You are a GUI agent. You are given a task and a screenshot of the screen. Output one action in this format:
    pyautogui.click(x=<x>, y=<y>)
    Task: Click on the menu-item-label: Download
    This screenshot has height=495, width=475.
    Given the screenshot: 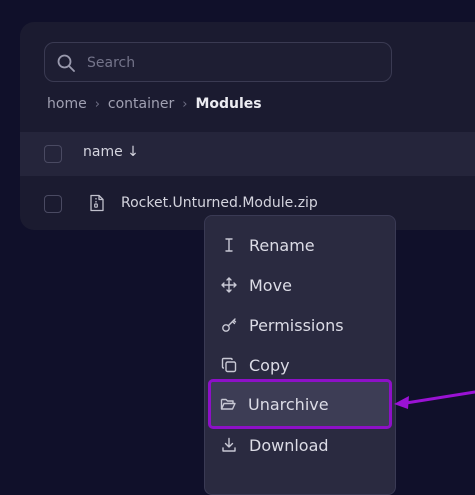 What is the action you would take?
    pyautogui.click(x=289, y=445)
    